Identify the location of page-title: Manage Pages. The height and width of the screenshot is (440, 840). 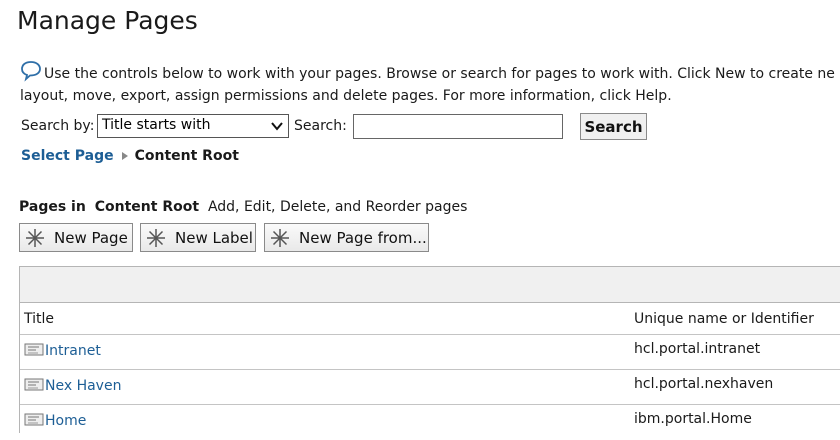
(107, 20).